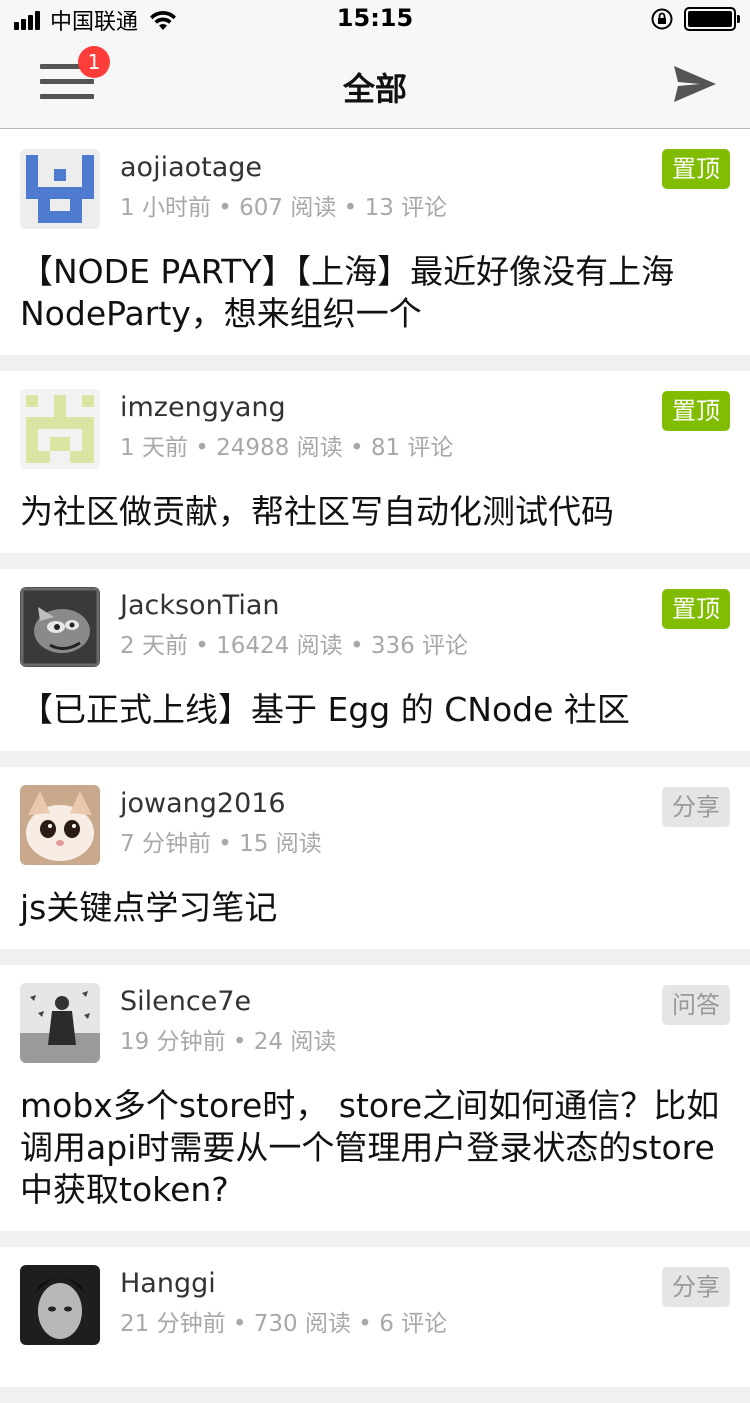  What do you see at coordinates (221, 844) in the screenshot?
I see `topic-meta: 7 分钟前 • 15 阅读` at bounding box center [221, 844].